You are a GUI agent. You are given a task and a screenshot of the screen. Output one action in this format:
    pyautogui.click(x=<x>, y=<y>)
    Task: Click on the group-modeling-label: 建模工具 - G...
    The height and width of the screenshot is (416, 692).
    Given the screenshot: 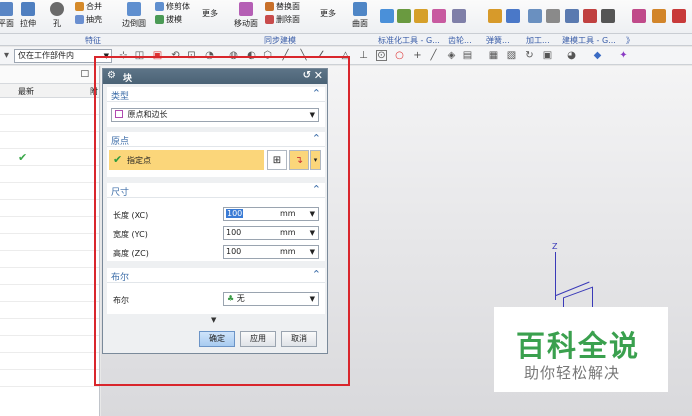 What is the action you would take?
    pyautogui.click(x=589, y=40)
    